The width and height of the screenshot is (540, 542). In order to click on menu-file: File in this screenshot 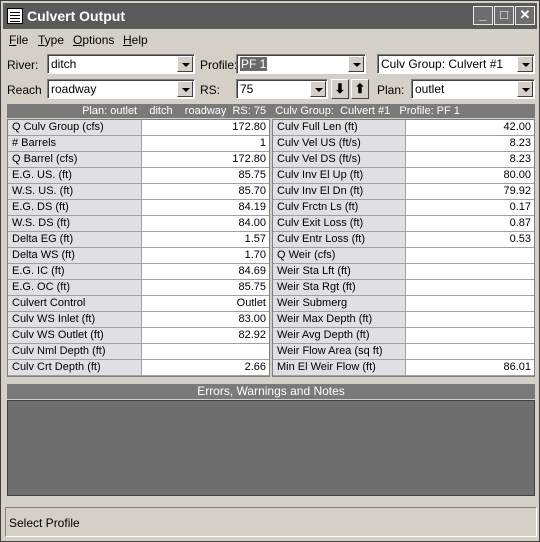, I will do `click(18, 40)`.